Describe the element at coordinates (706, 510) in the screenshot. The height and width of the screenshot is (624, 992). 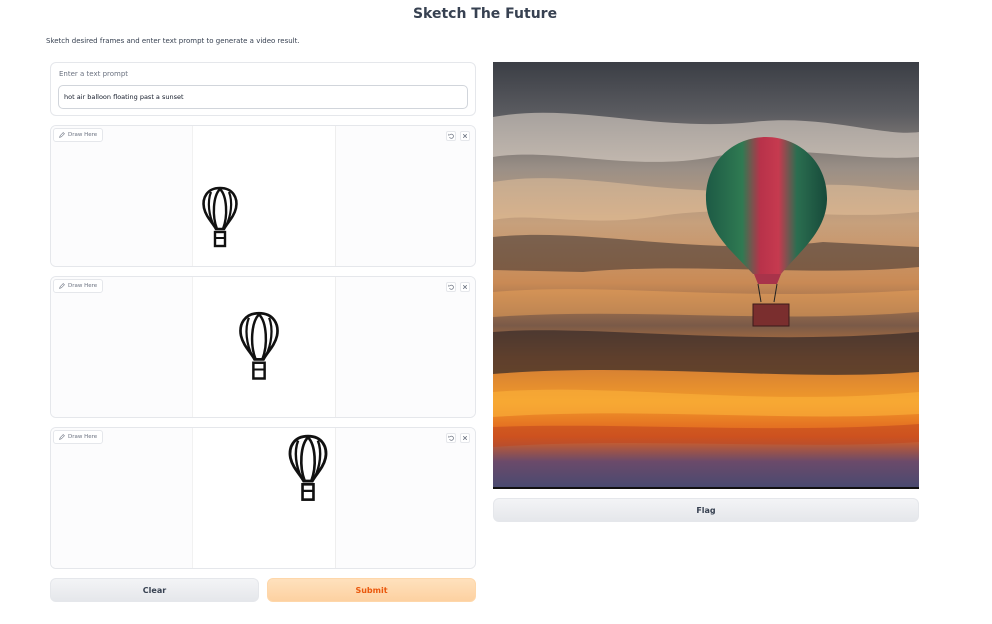
I see `flag-button: Flag` at that location.